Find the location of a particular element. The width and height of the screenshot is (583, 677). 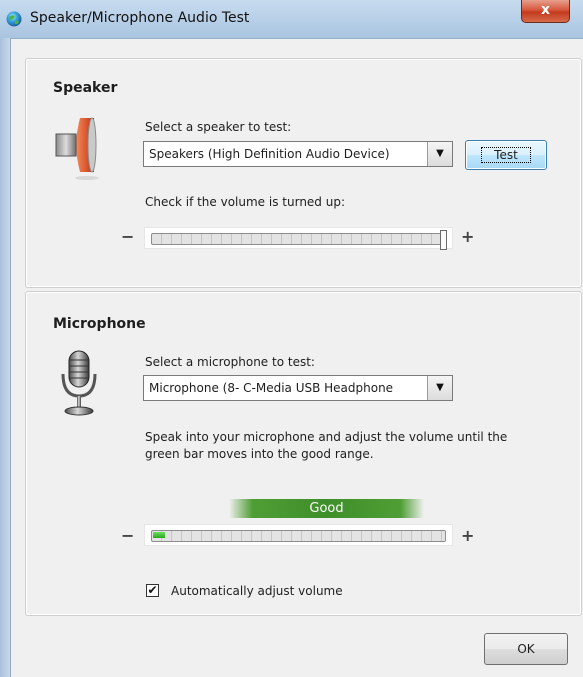

microphone-level-track is located at coordinates (298, 536).